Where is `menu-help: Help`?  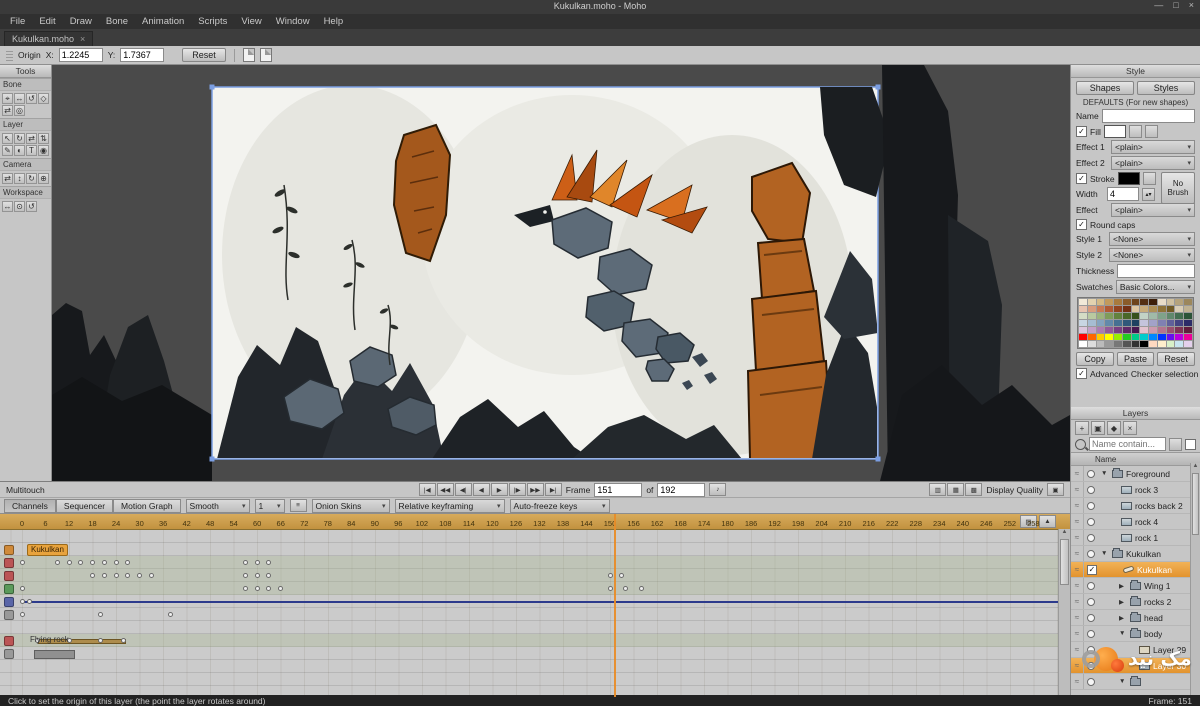
menu-help: Help is located at coordinates (334, 21).